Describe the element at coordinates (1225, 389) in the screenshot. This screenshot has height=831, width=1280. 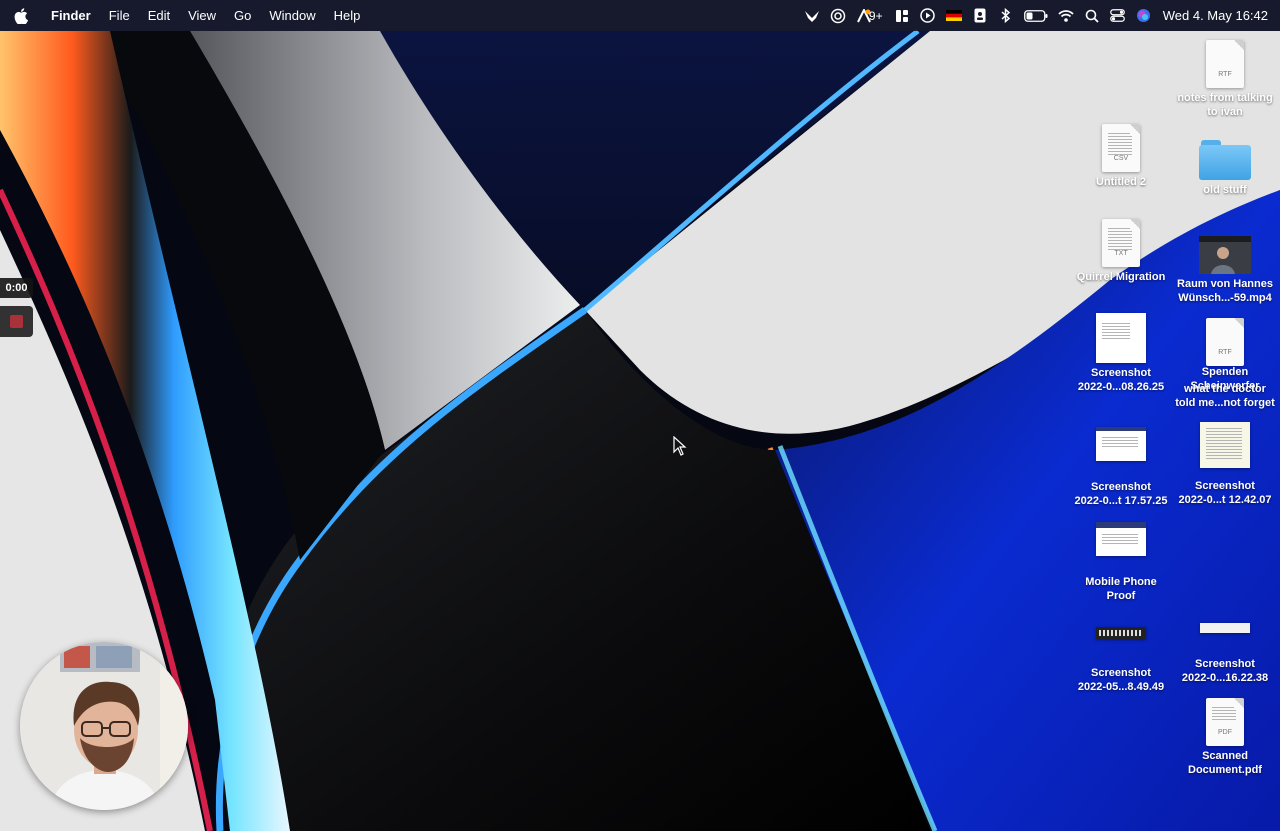
I see `file-label: what the doctor` at that location.